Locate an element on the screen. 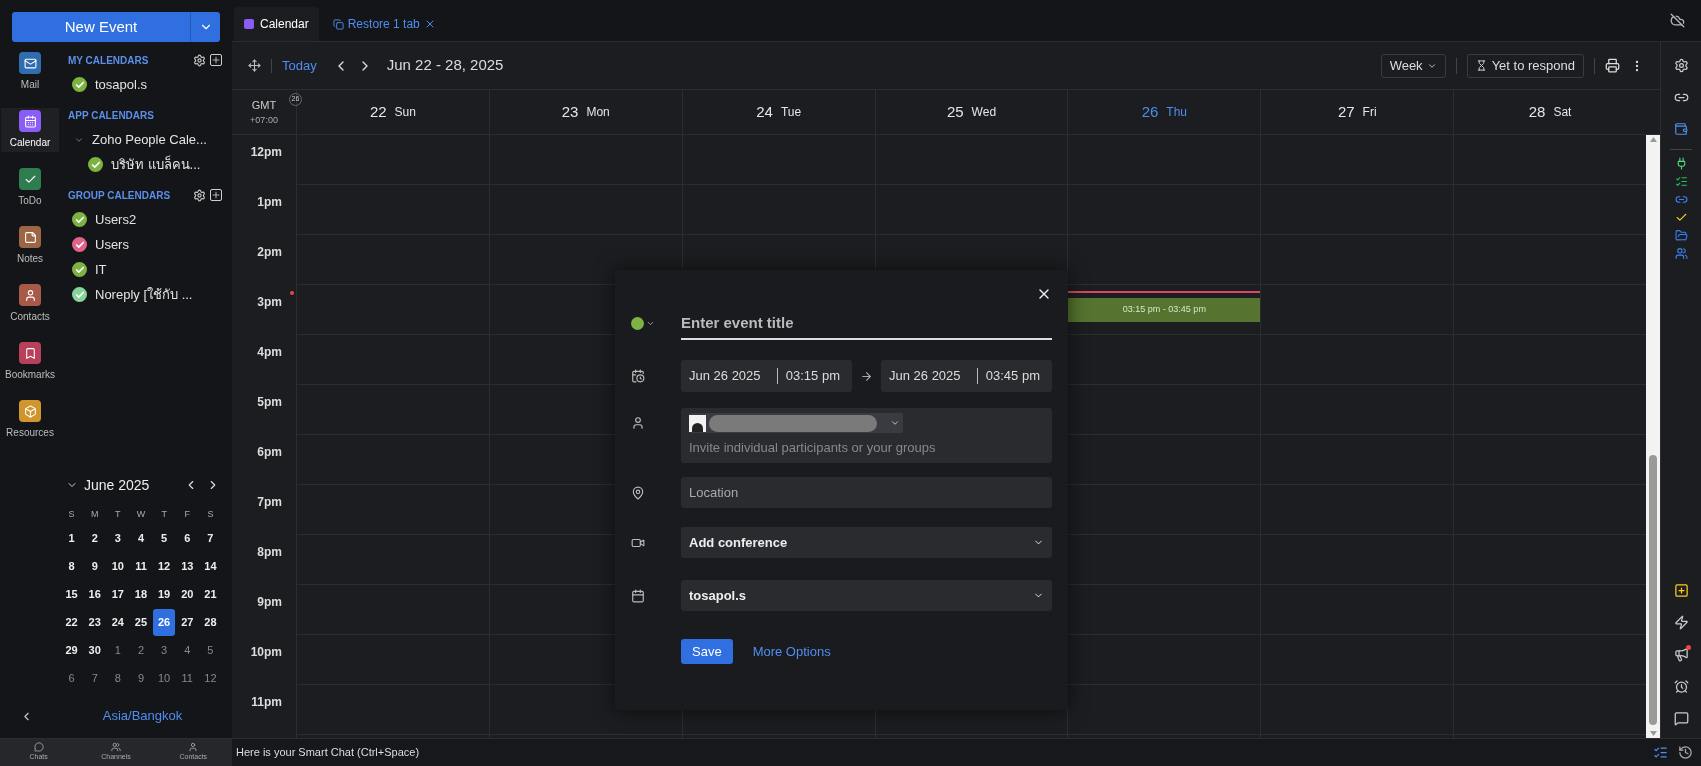  app-nav-item: ToDo is located at coordinates (30, 188).